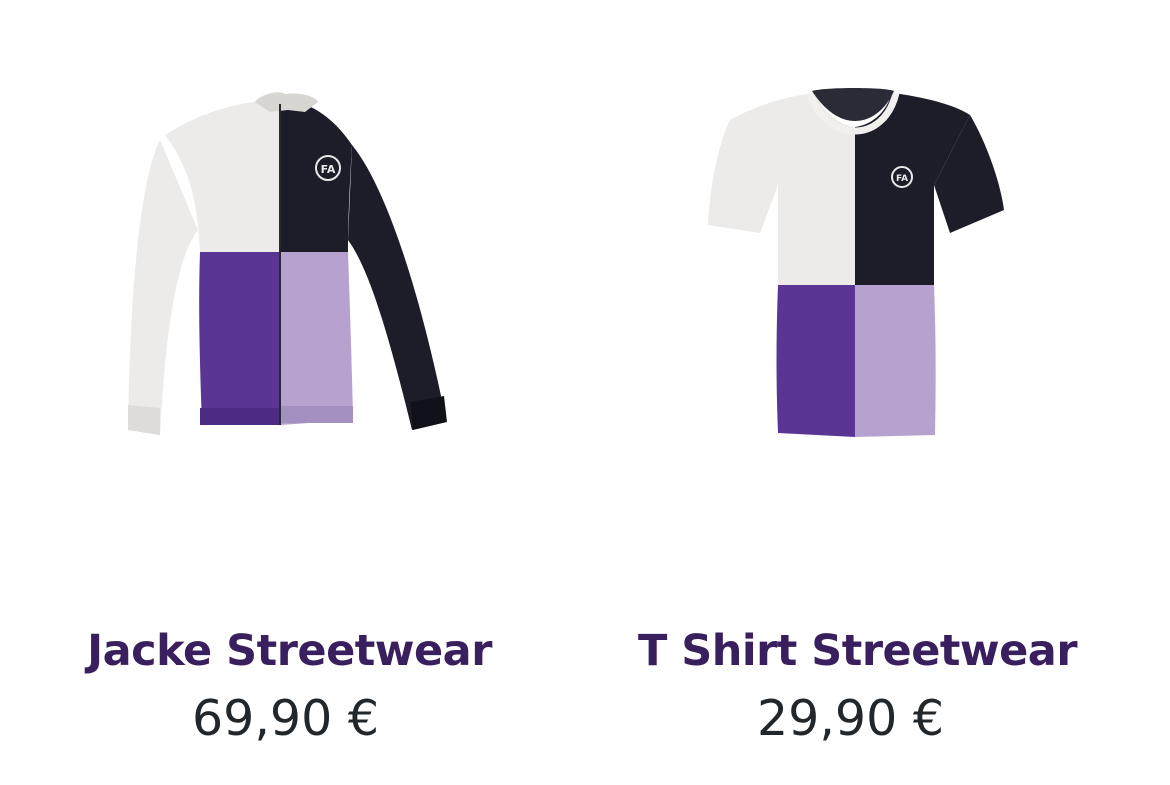 The image size is (1170, 785). What do you see at coordinates (895, 361) in the screenshot?
I see `tshirt-lower-right` at bounding box center [895, 361].